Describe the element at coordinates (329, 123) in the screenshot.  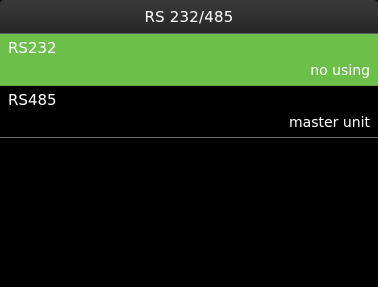
I see `menu-item-value: master unit` at that location.